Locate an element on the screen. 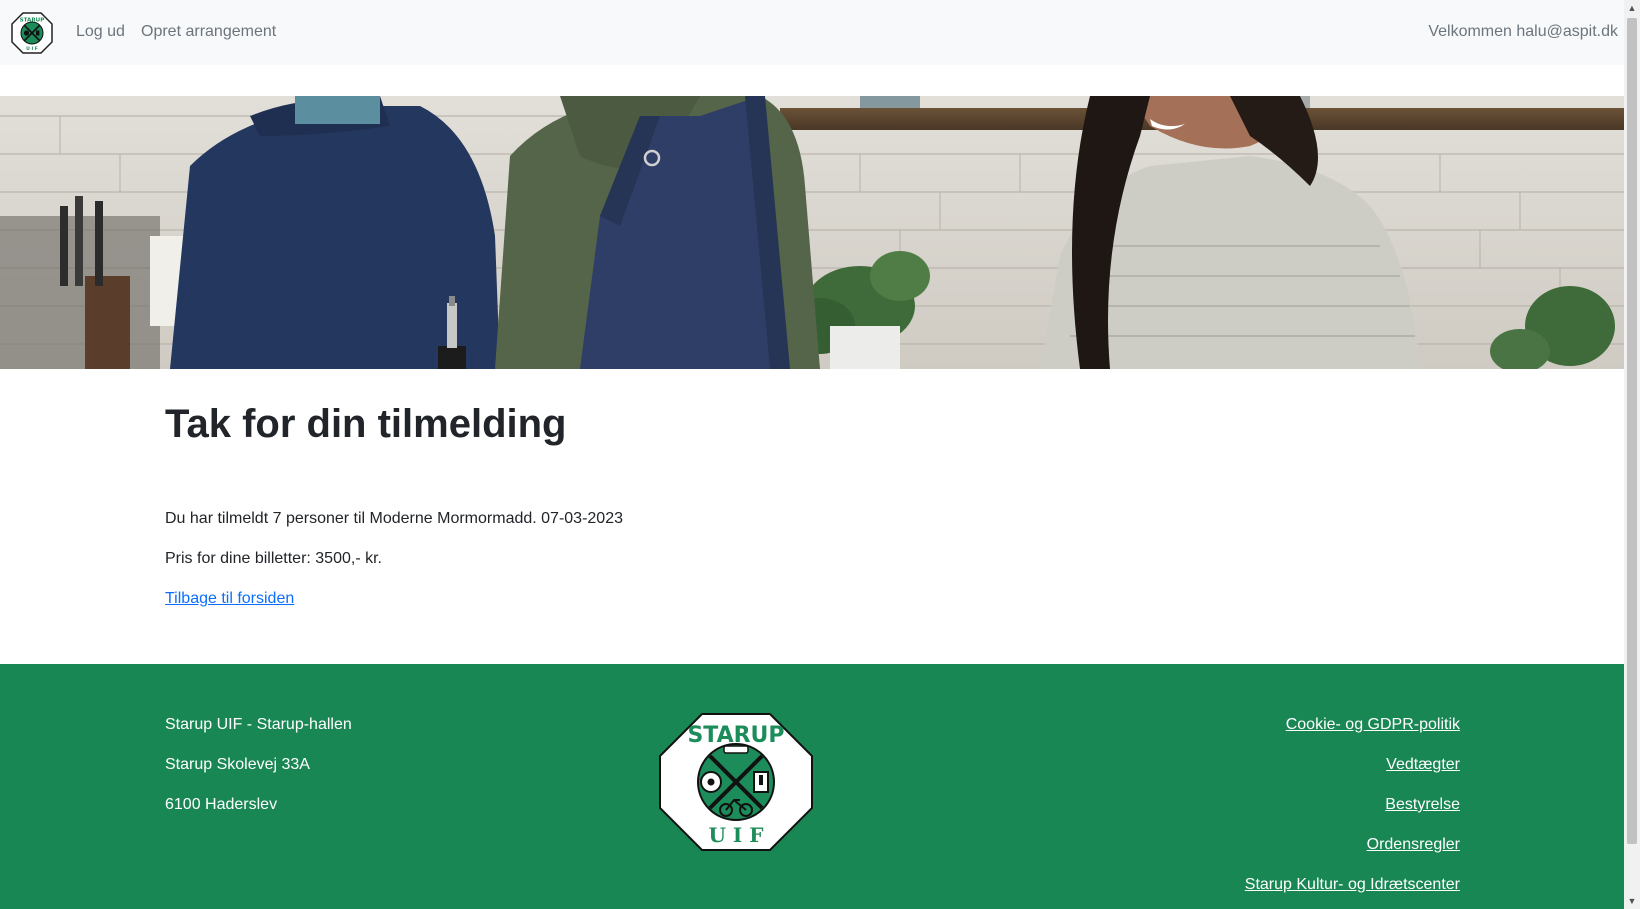 The image size is (1640, 909). club-logo-icon: STARUP U I F is located at coordinates (32, 33).